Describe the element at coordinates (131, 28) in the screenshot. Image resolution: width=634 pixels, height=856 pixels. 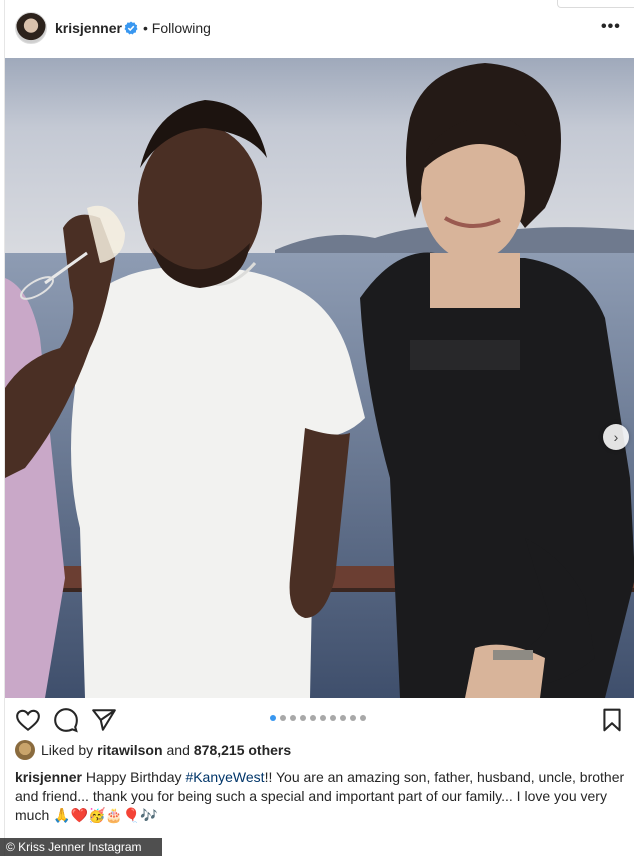
I see `verified-icon` at that location.